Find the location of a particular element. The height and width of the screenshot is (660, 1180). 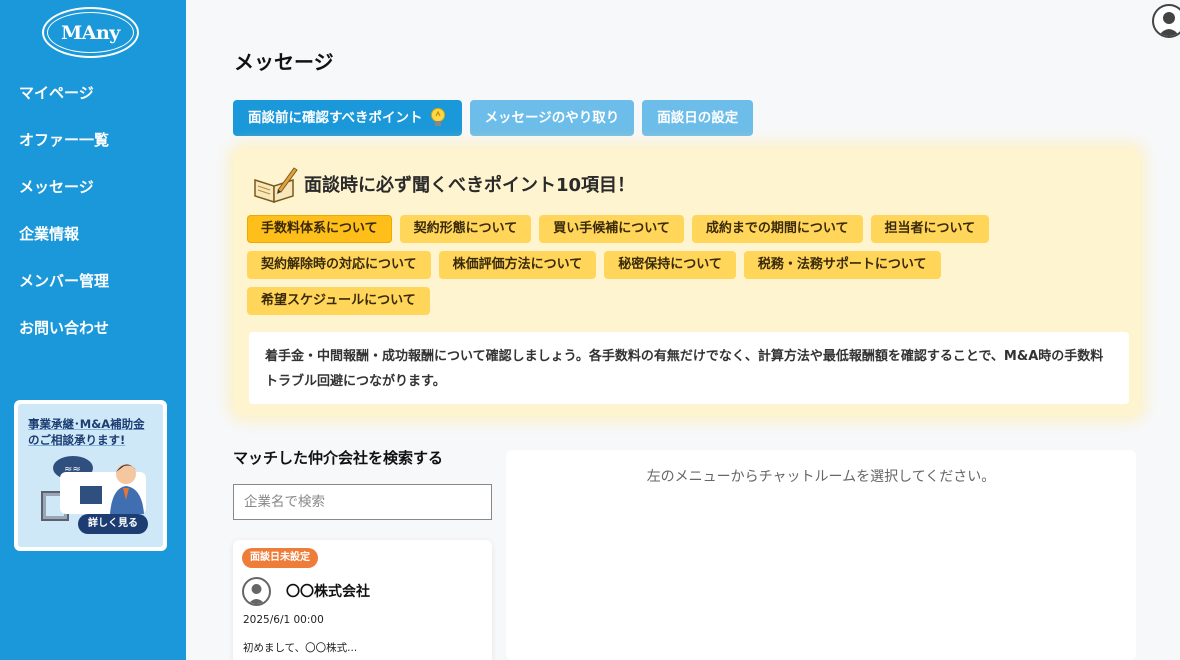

chip-tax-legal-support: 税務・法務サポートについて is located at coordinates (842, 265).